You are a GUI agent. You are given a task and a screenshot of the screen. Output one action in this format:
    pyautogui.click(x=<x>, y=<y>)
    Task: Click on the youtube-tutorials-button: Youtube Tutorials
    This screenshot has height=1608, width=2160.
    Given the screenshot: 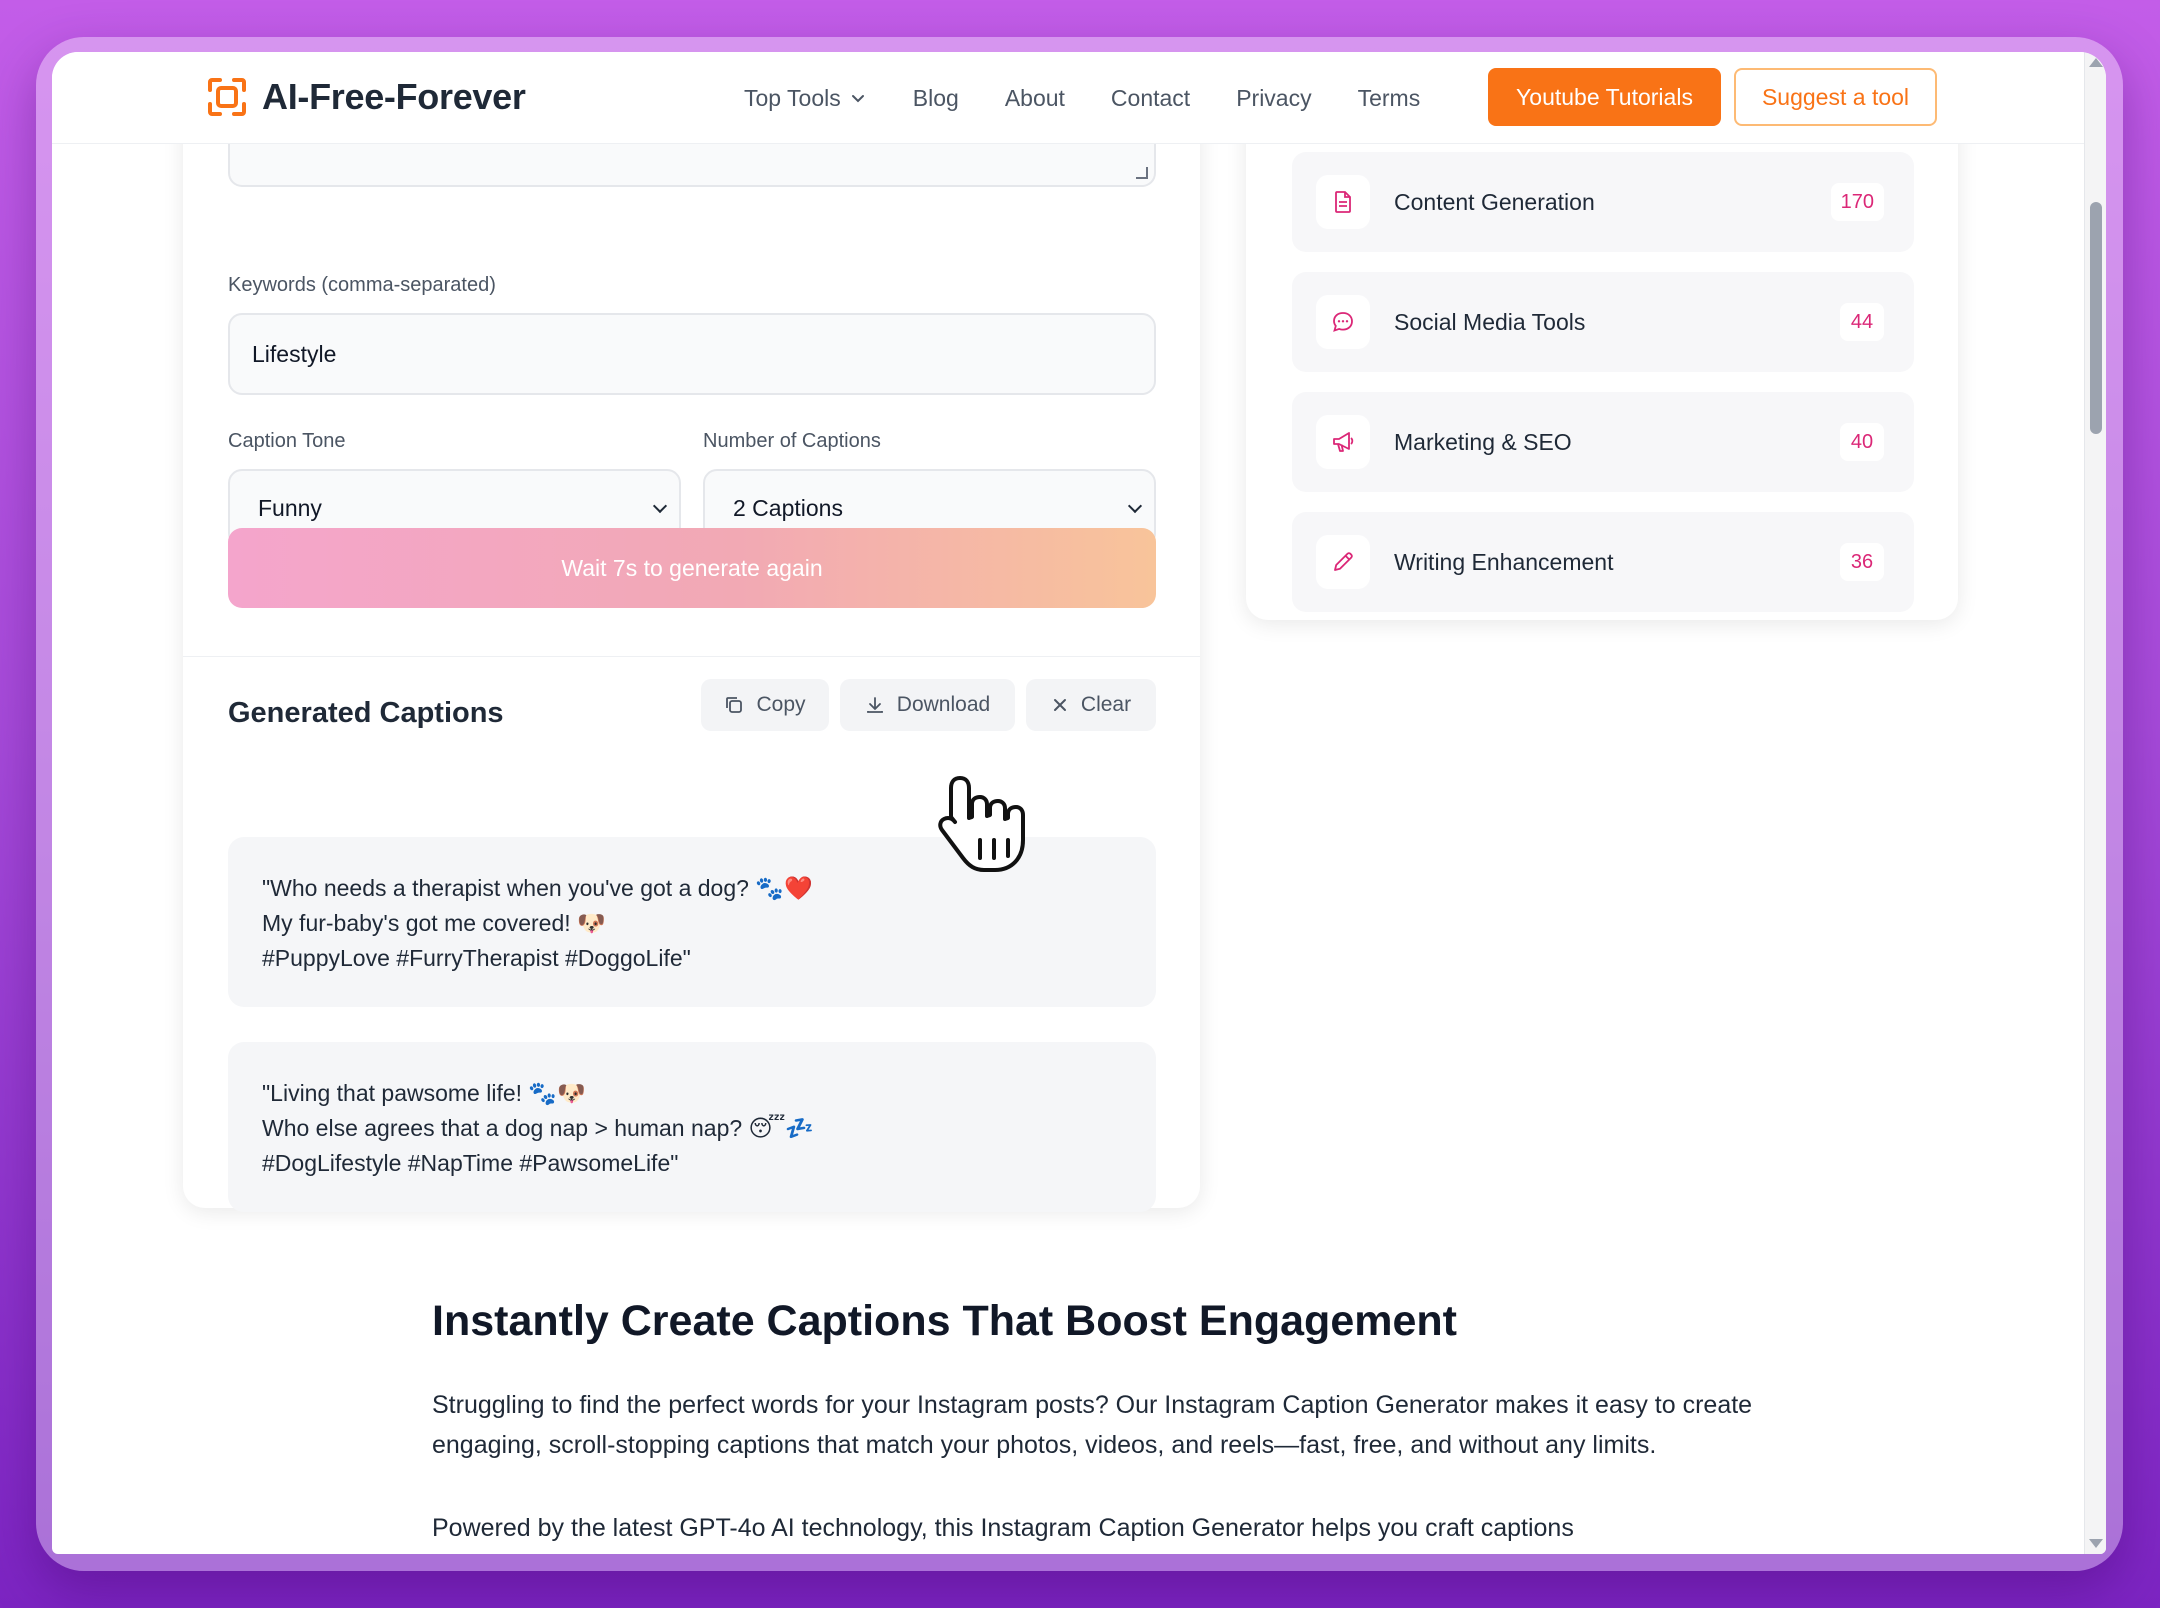 What is the action you would take?
    pyautogui.click(x=1604, y=97)
    